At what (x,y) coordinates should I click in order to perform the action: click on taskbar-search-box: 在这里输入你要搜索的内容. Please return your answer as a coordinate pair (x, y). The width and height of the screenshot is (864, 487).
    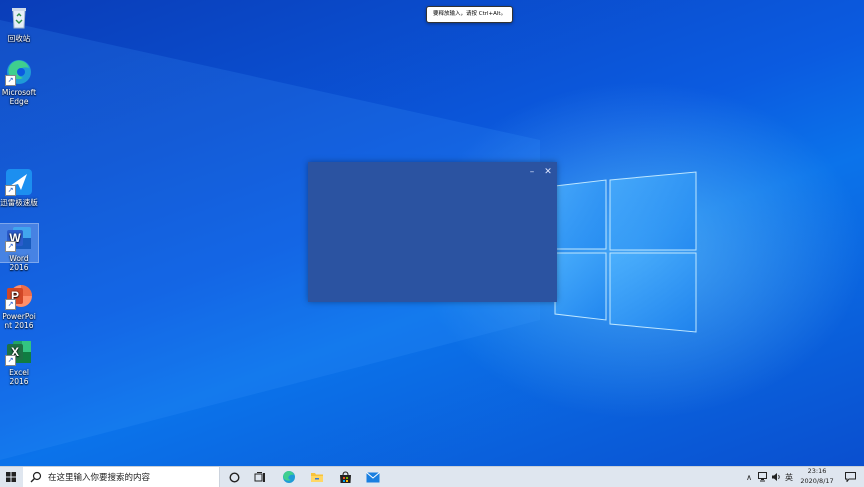
    Looking at the image, I should click on (121, 477).